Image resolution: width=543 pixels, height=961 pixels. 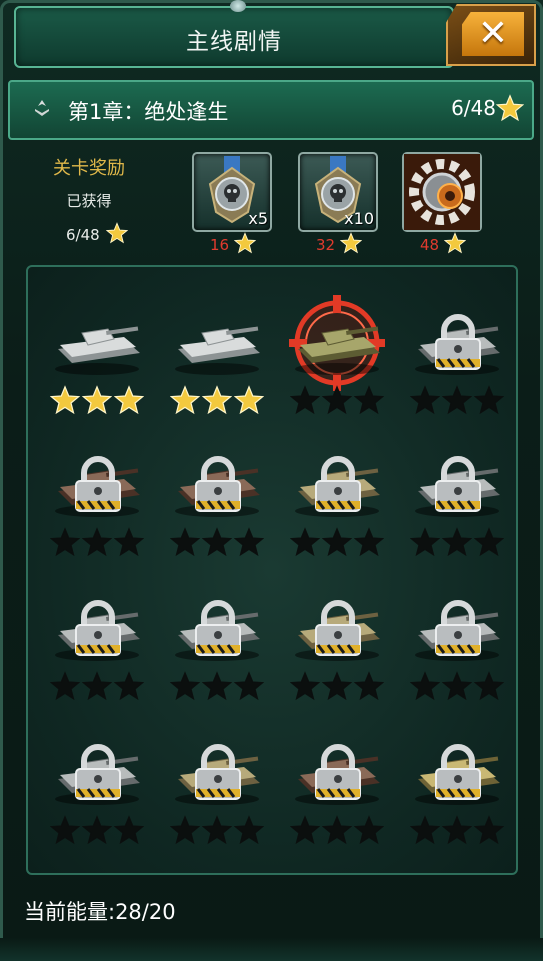 I want to click on stage-rewards: 关卡奖励 已获得 6/48 x5 16 x10 32 48, so click(x=268, y=206).